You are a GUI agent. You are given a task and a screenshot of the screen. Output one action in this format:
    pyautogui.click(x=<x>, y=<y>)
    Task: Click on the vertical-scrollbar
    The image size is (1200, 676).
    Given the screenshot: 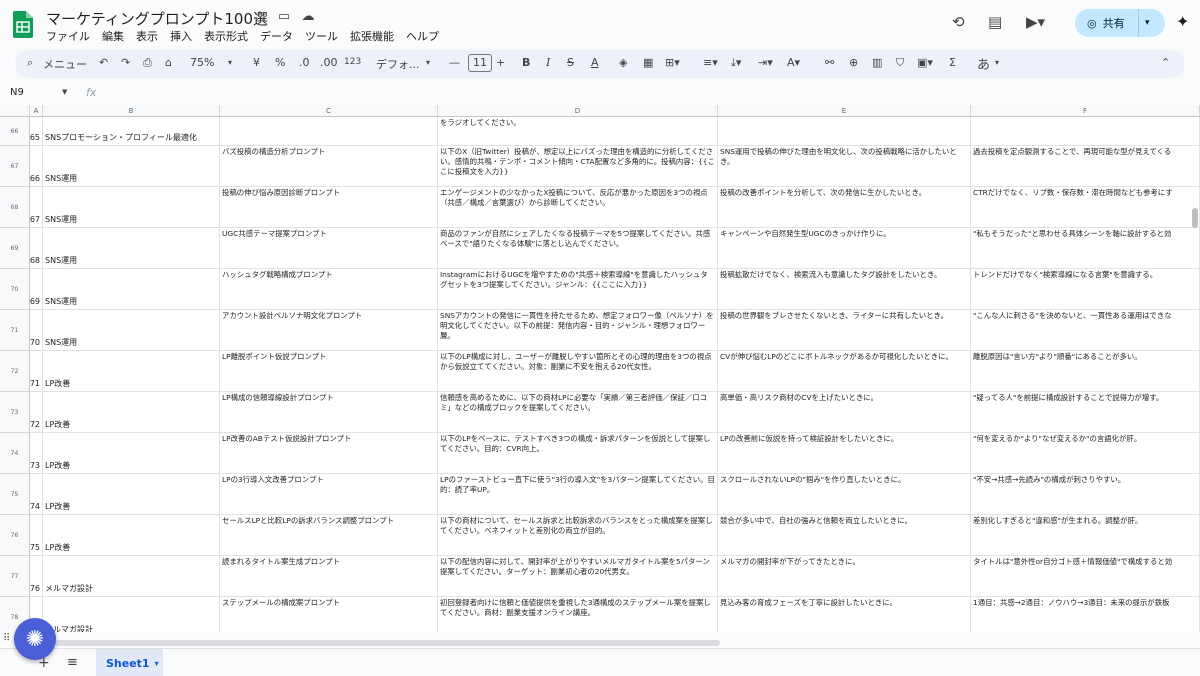 What is the action you would take?
    pyautogui.click(x=1195, y=218)
    